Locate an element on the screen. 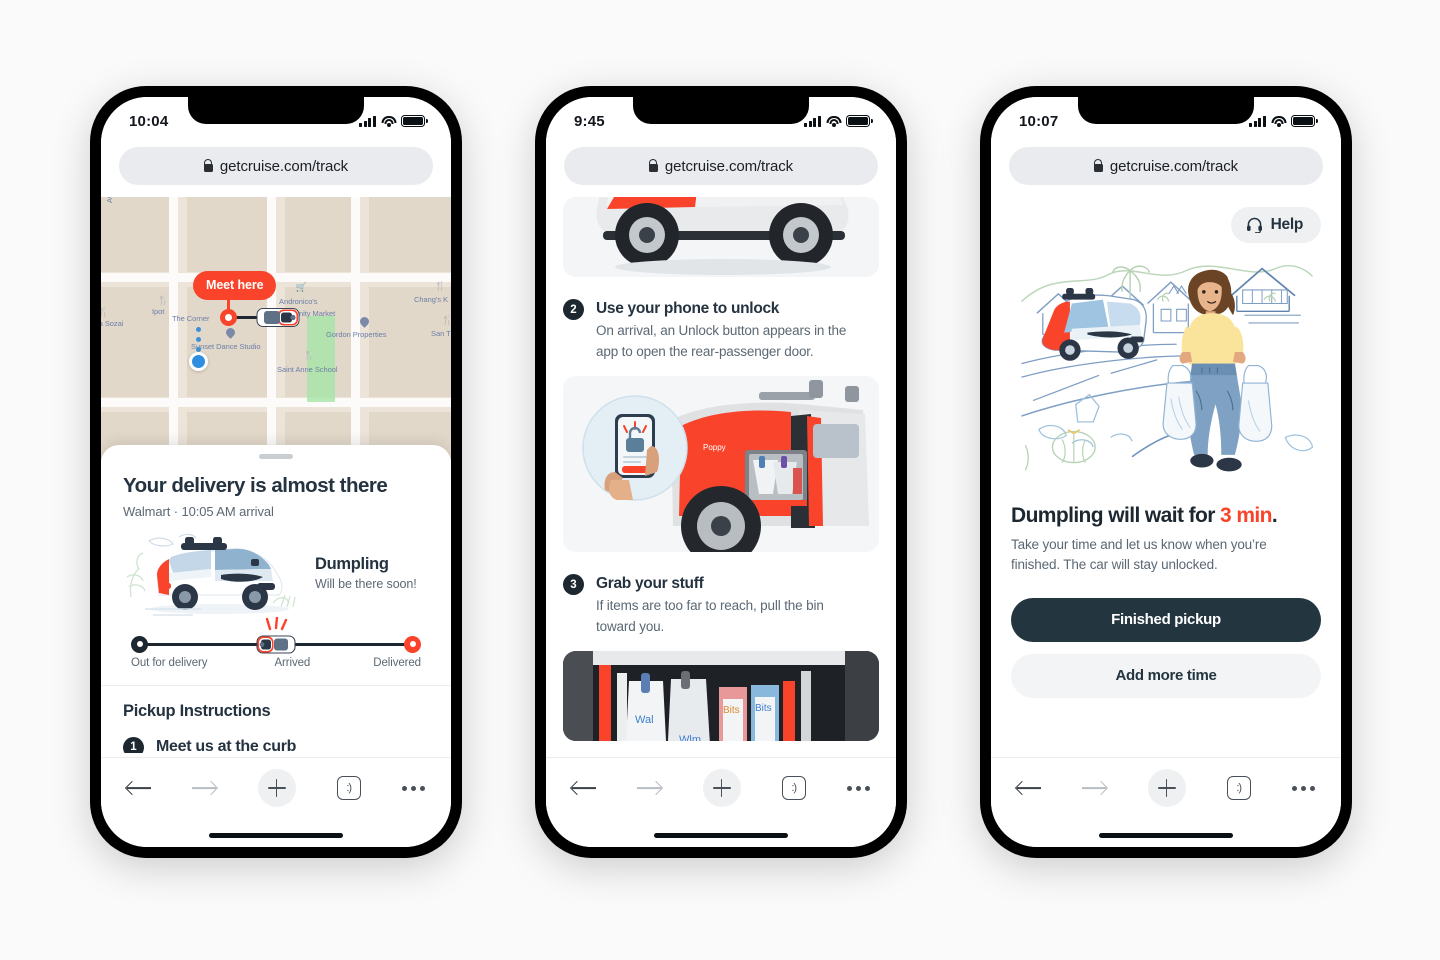 This screenshot has height=960, width=1440. phone-2-content: cruise 2 Use your phone to unlock is located at coordinates (721, 475).